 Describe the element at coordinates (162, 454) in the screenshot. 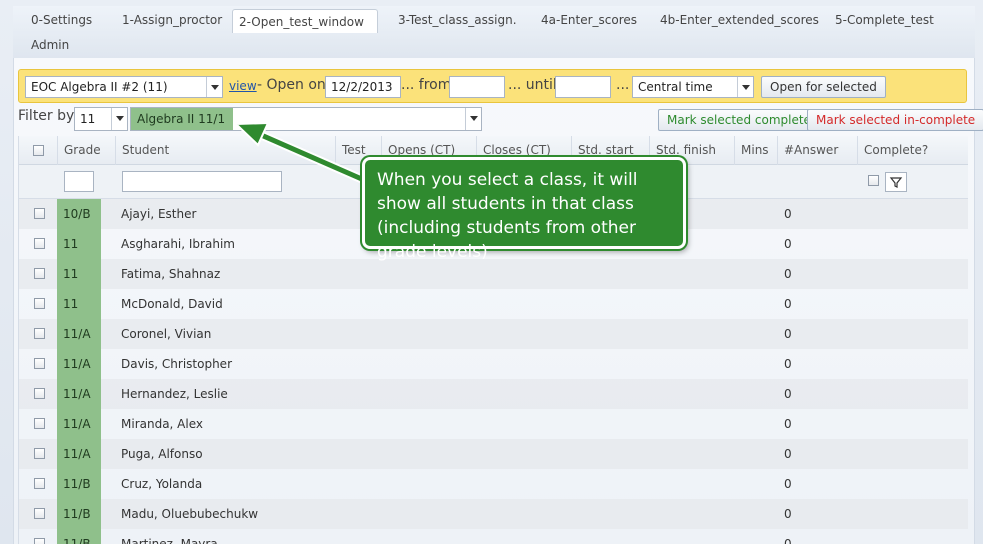

I see `row-student: Puga, Alfonso` at that location.